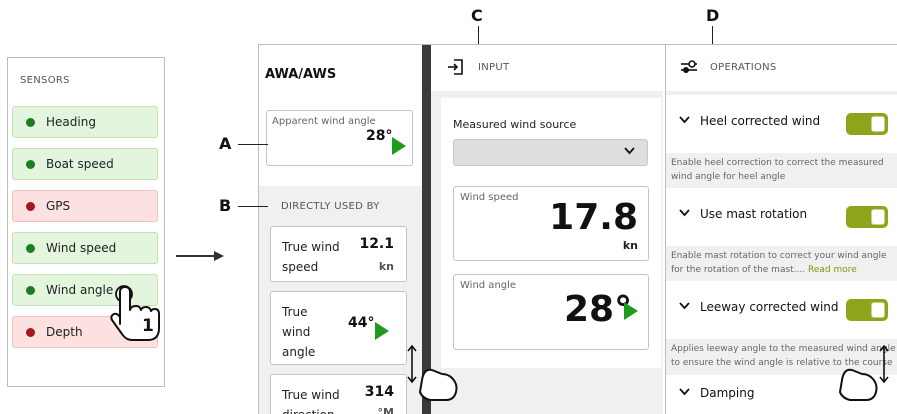 The image size is (897, 414). What do you see at coordinates (379, 392) in the screenshot?
I see `card-value: 314` at bounding box center [379, 392].